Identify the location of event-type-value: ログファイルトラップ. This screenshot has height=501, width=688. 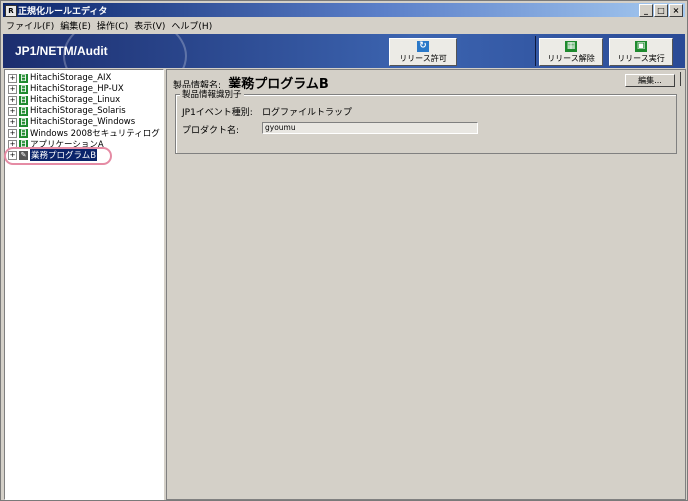
(307, 113).